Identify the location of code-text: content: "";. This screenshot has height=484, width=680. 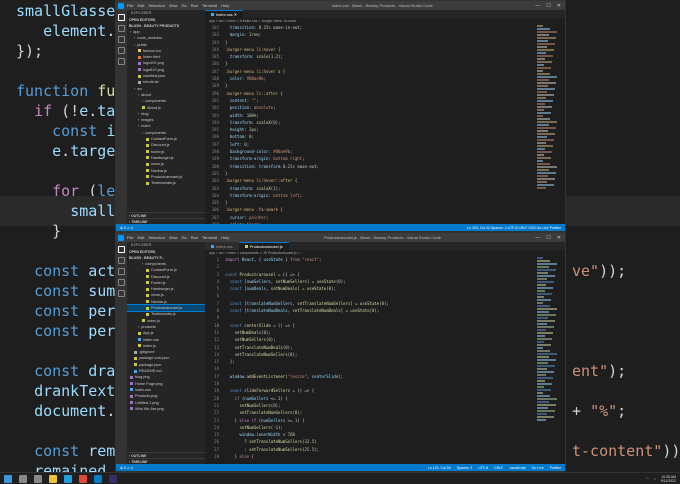
(242, 100).